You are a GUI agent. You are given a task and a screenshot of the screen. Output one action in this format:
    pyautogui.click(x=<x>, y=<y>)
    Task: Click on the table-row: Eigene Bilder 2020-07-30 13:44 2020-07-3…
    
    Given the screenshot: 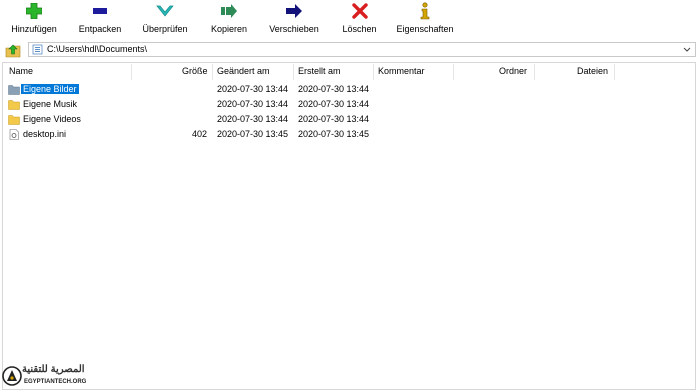 What is the action you would take?
    pyautogui.click(x=349, y=89)
    